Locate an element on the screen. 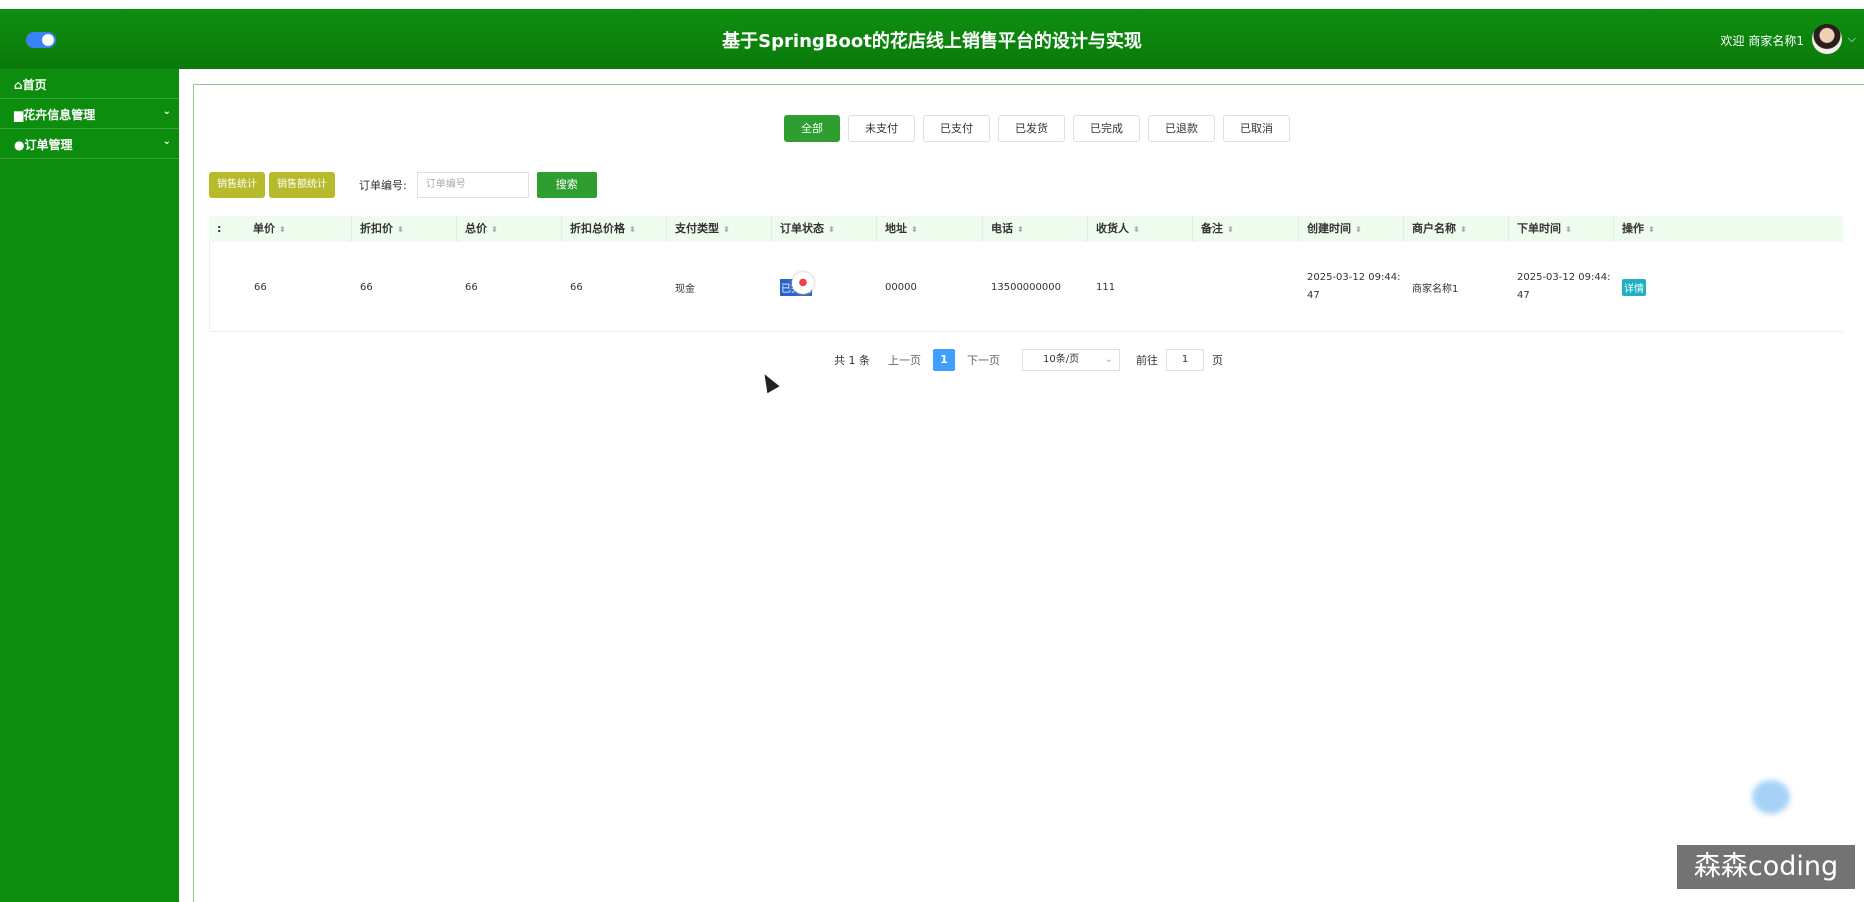  search-button: 搜索 is located at coordinates (566, 185).